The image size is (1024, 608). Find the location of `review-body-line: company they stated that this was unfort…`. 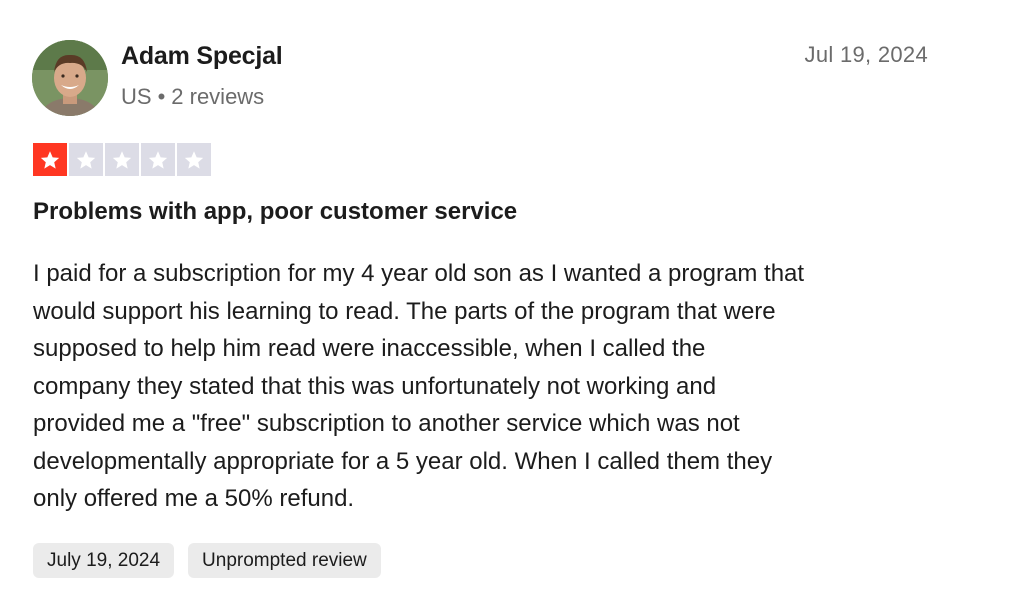

review-body-line: company they stated that this was unfort… is located at coordinates (375, 386).